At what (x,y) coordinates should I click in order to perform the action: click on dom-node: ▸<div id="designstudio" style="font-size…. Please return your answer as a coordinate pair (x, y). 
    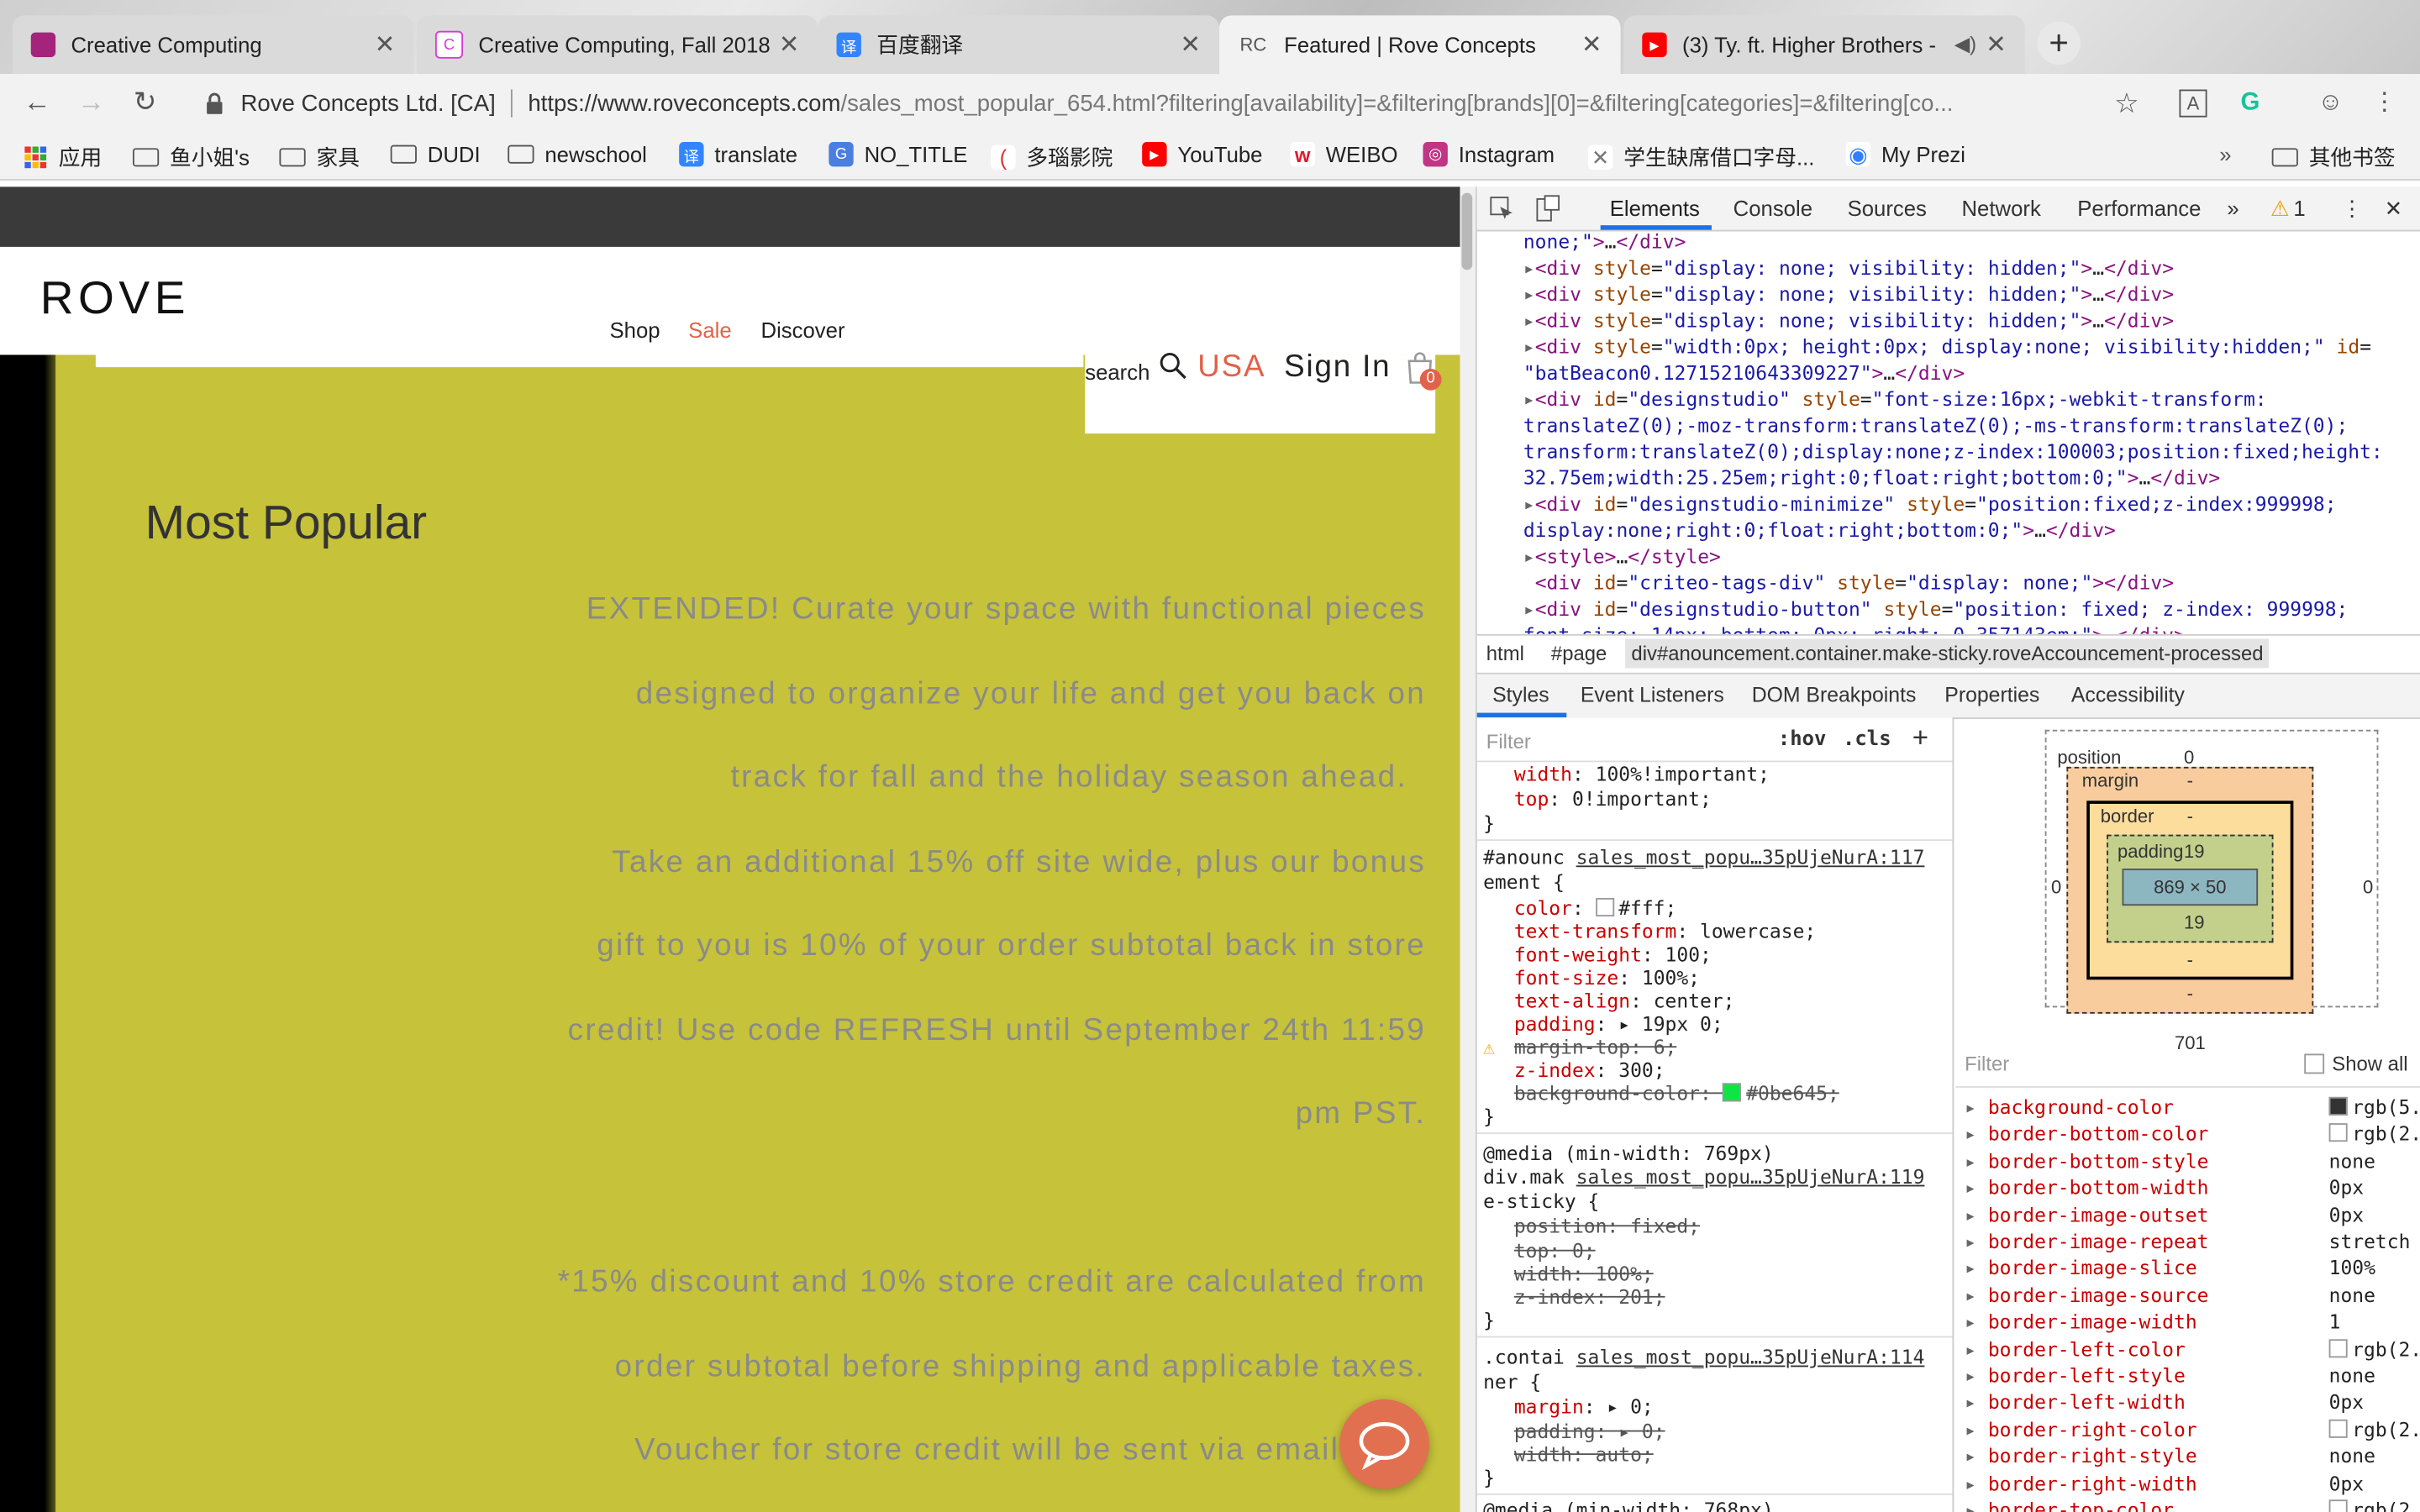
    Looking at the image, I should click on (1895, 399).